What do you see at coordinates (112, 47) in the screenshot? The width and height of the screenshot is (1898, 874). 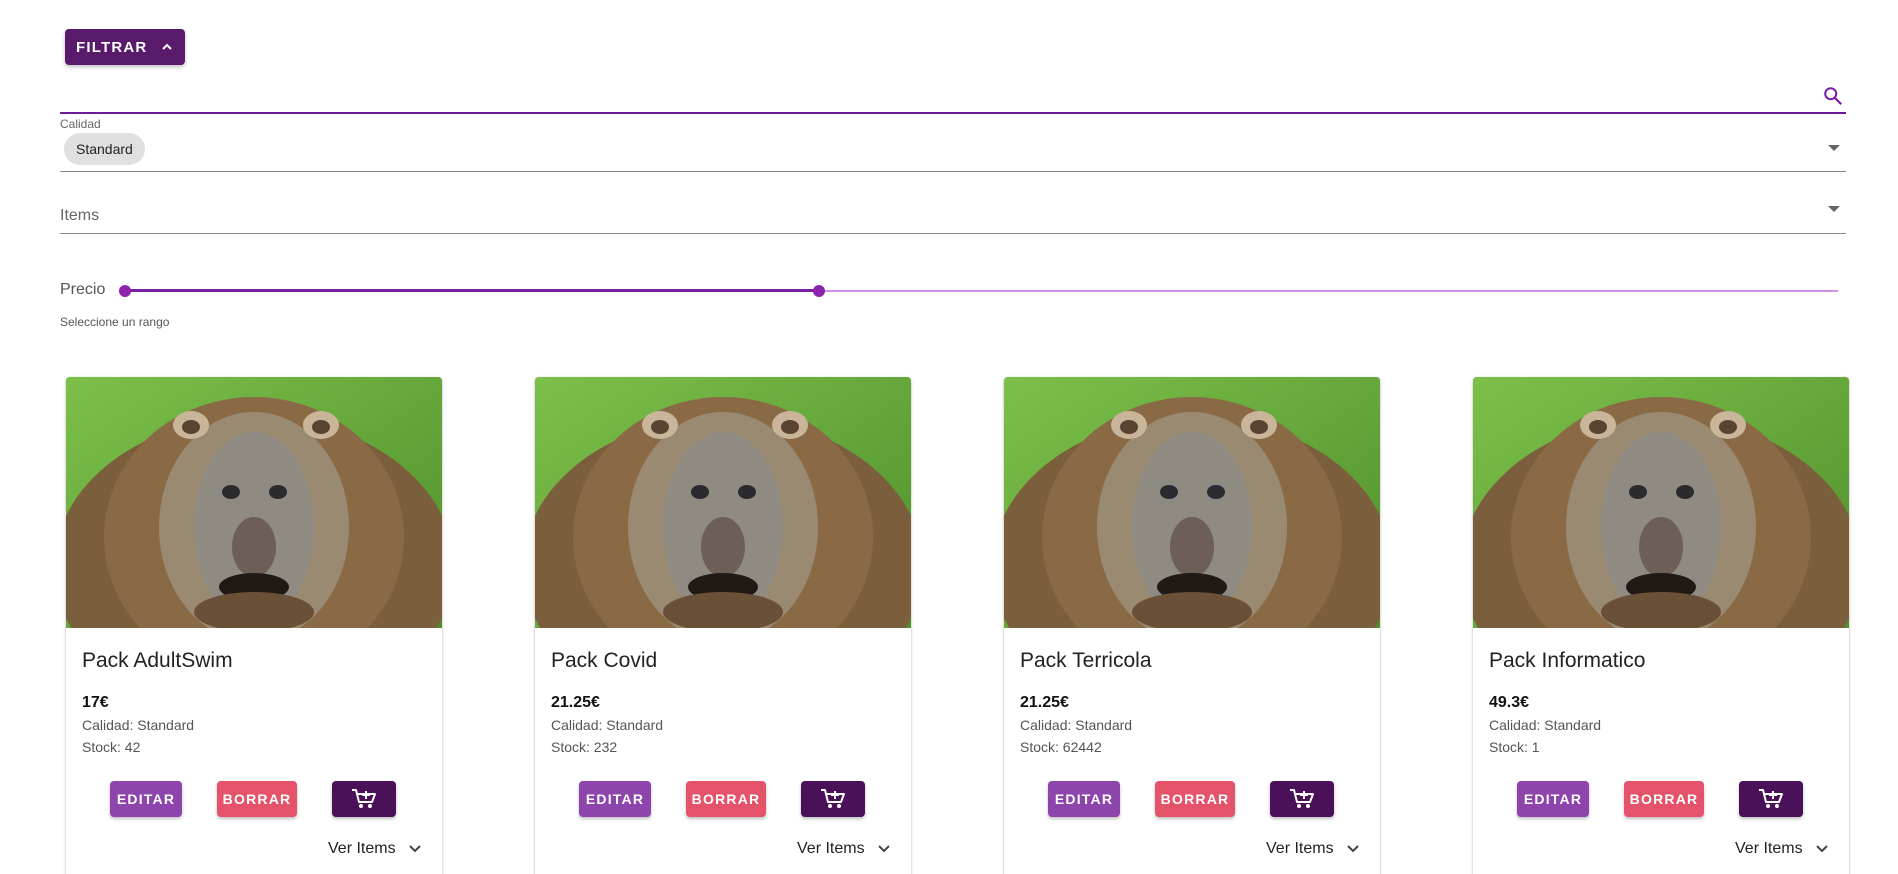 I see `filter-button-label: FILTRAR` at bounding box center [112, 47].